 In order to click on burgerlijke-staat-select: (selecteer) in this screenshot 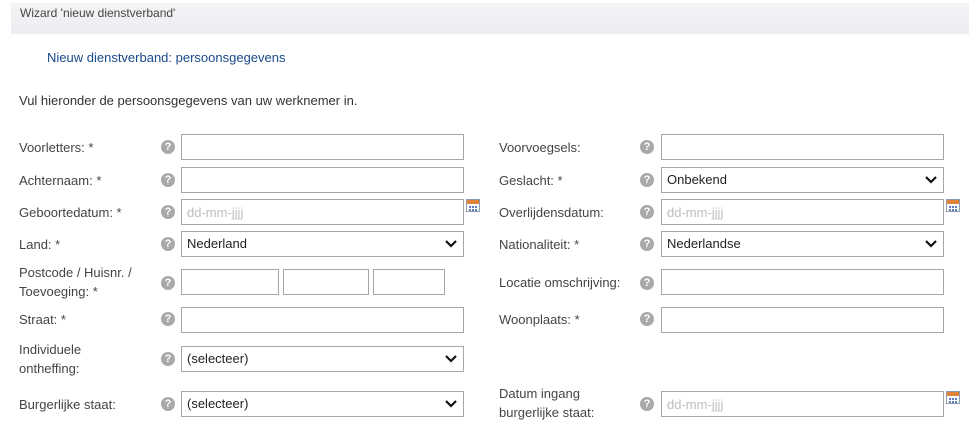, I will do `click(322, 404)`.